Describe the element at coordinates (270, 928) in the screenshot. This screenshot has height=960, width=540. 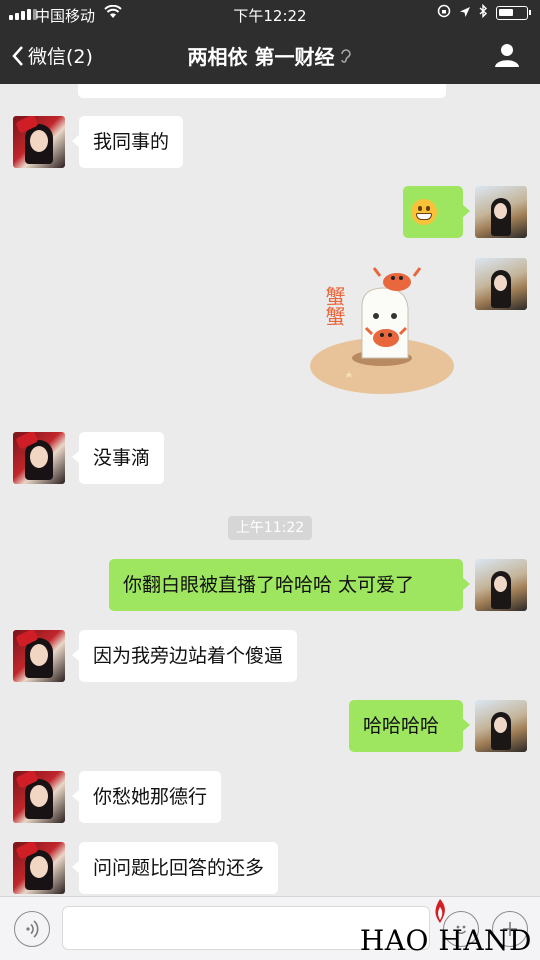
I see `input-bar: HAO HAND` at that location.